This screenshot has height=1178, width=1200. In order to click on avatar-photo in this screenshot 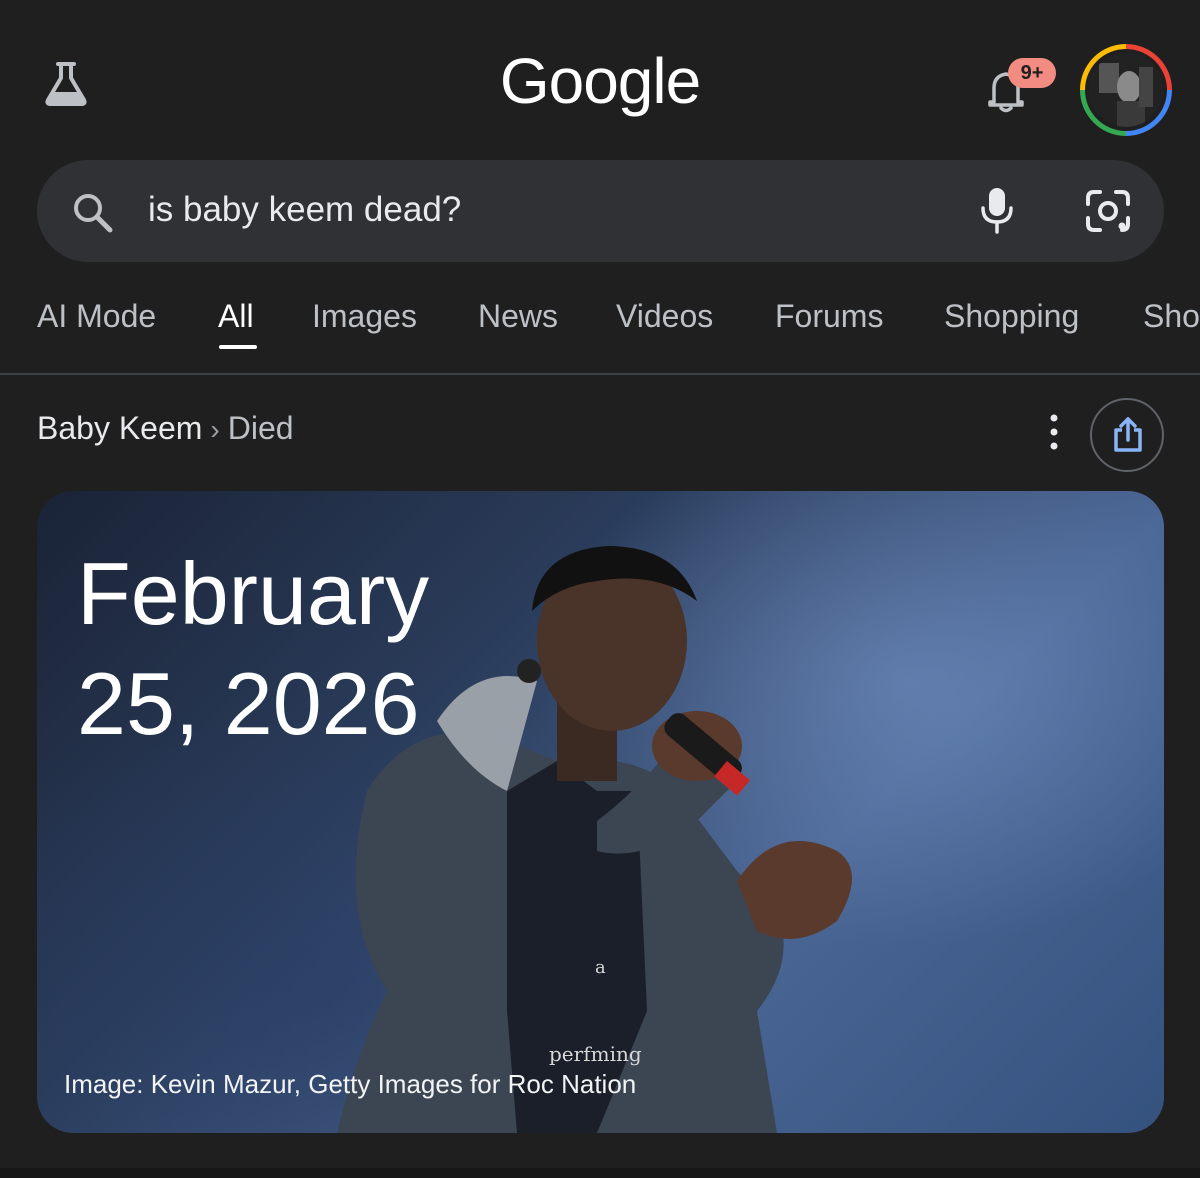, I will do `click(1126, 90)`.